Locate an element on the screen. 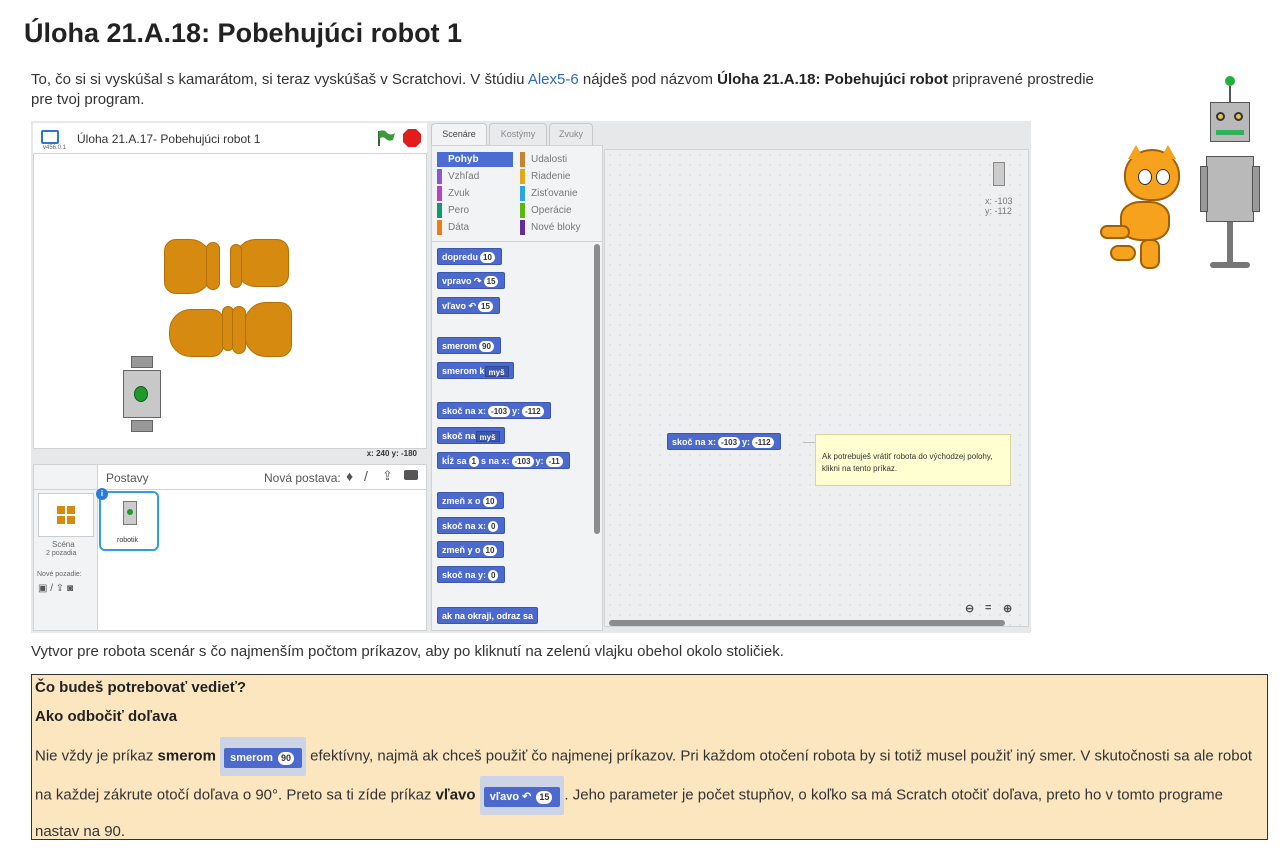 The width and height of the screenshot is (1285, 848). block-turn-left: vľavo ↶ 15 is located at coordinates (468, 305).